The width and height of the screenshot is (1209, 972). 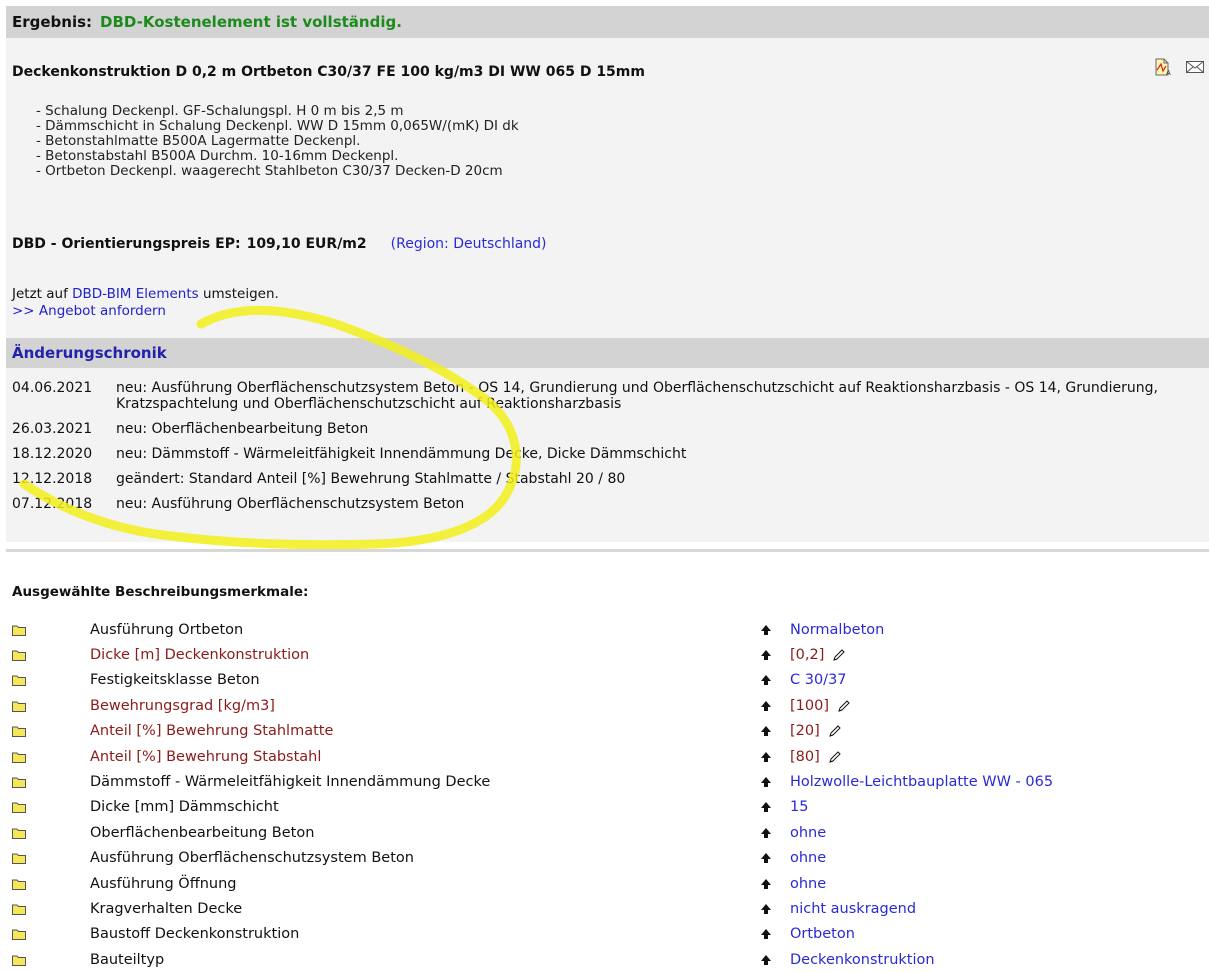 I want to click on feature-value: Holzwolle-Leichtbauplatte WW - 065, so click(x=921, y=782).